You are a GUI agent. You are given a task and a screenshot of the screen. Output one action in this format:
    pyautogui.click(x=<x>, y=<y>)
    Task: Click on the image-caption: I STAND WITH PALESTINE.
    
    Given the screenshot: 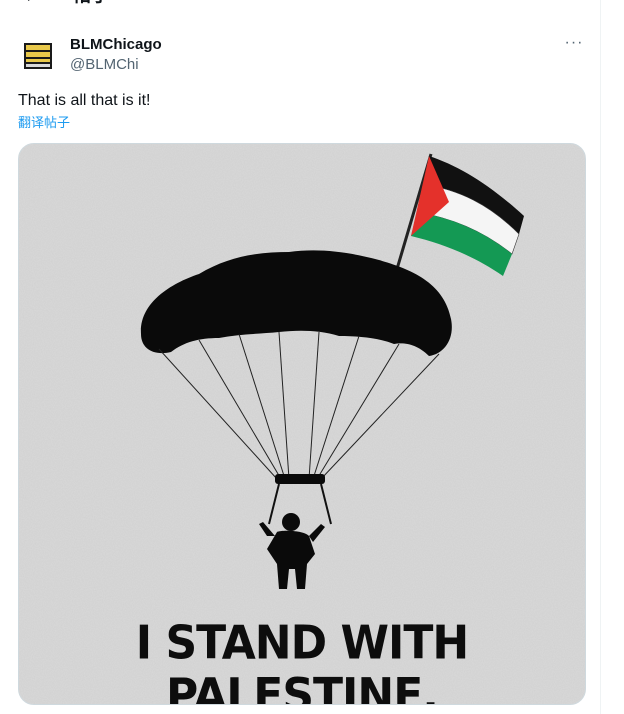 What is the action you would take?
    pyautogui.click(x=302, y=660)
    